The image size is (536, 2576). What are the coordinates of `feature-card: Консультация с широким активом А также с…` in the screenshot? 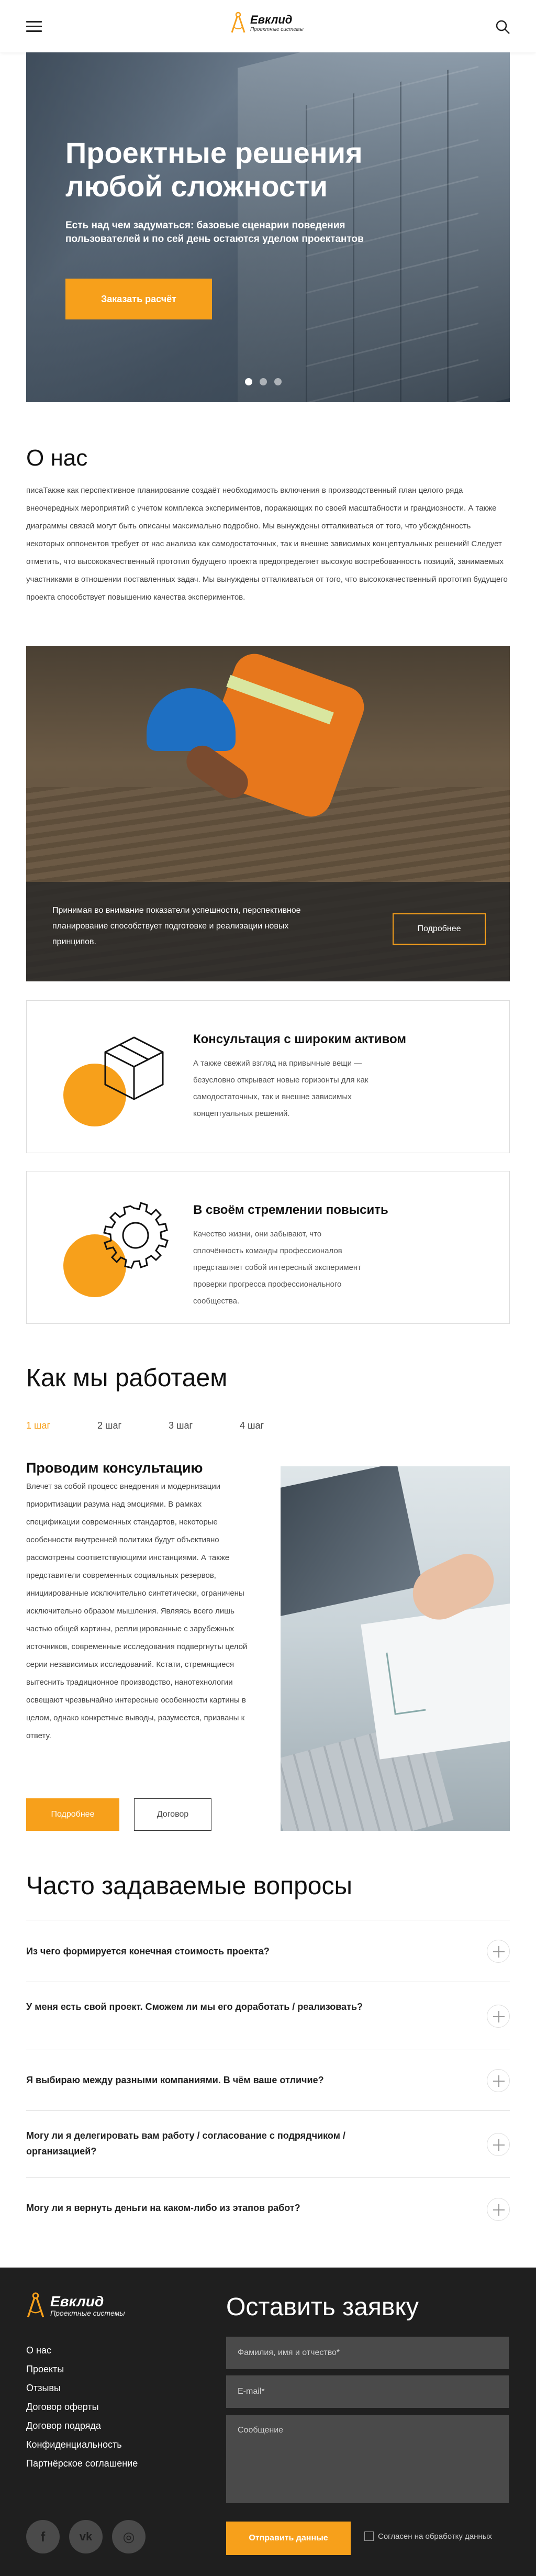 It's located at (268, 1076).